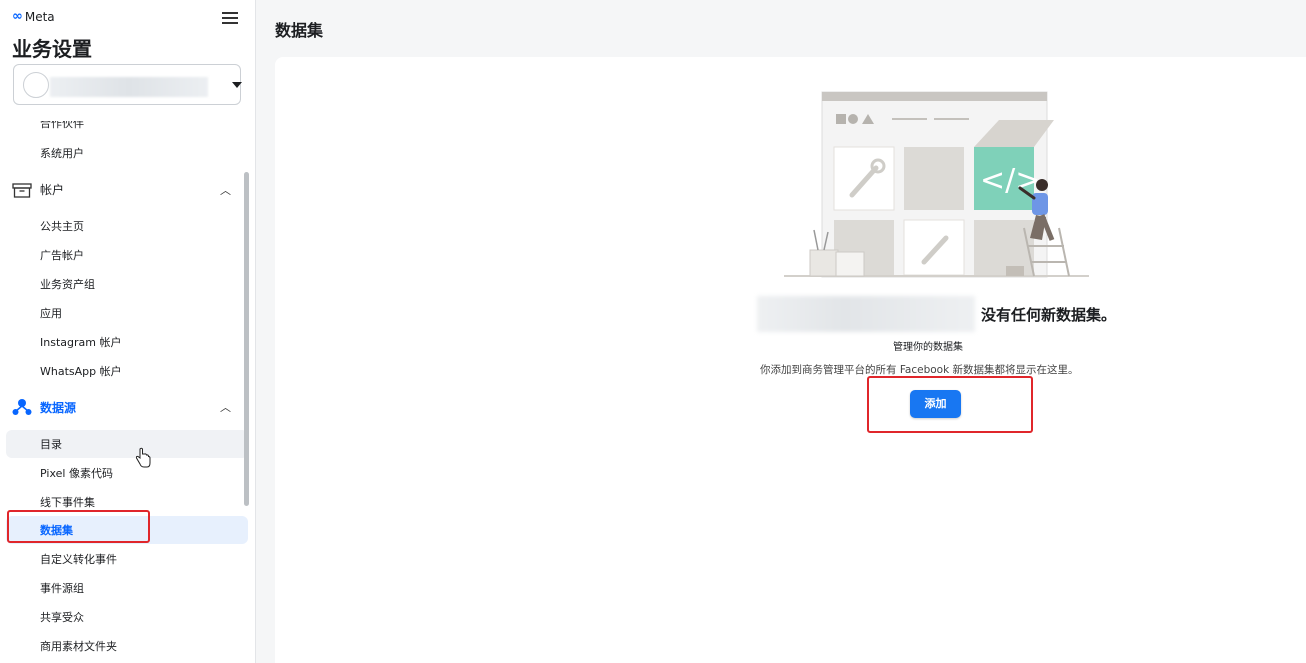 The width and height of the screenshot is (1306, 663). Describe the element at coordinates (143, 457) in the screenshot. I see `hand-pointer-cursor-icon` at that location.